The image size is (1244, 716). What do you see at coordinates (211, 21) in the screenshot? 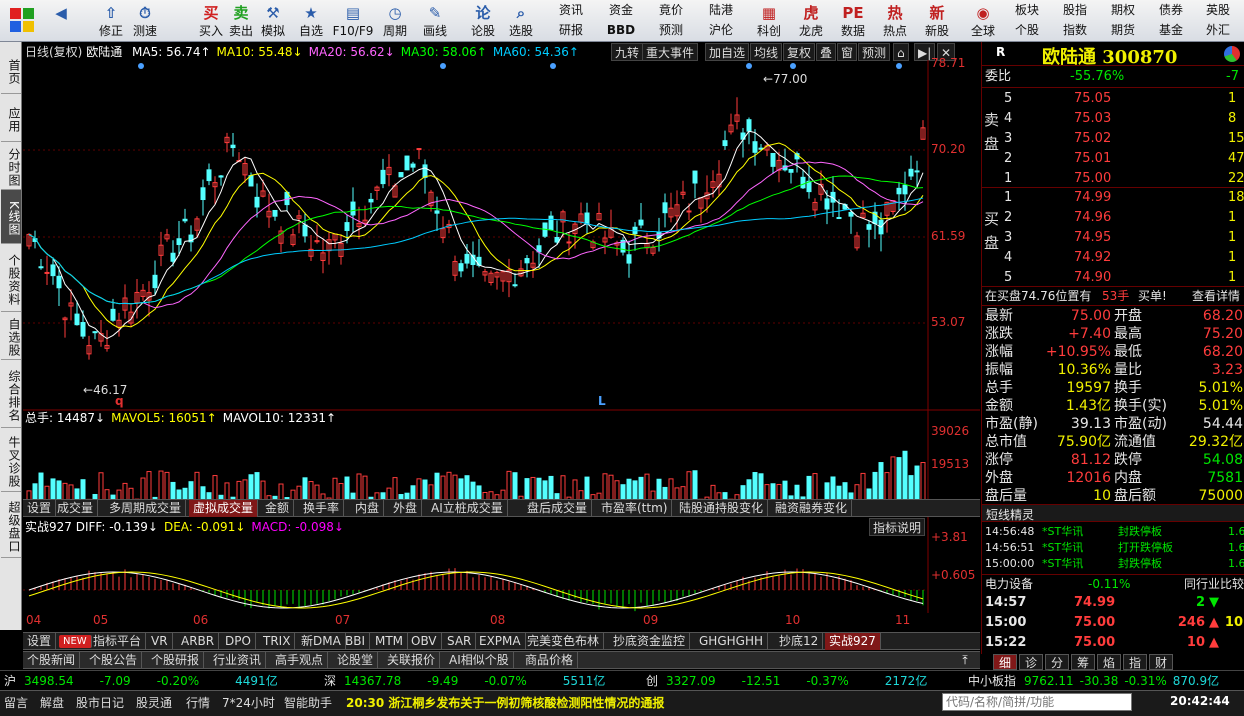
I see `toolbar-button-3: 买买入` at bounding box center [211, 21].